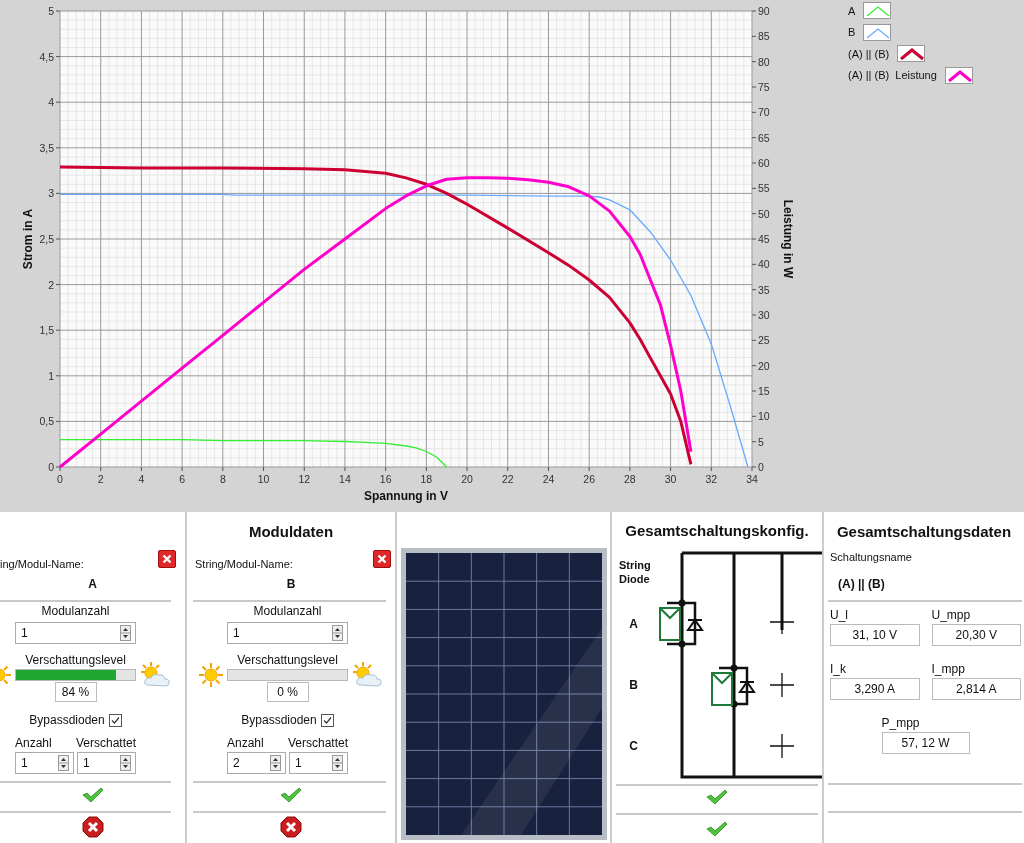 The height and width of the screenshot is (843, 1024). I want to click on axis-tick-label: 4,5, so click(46, 56).